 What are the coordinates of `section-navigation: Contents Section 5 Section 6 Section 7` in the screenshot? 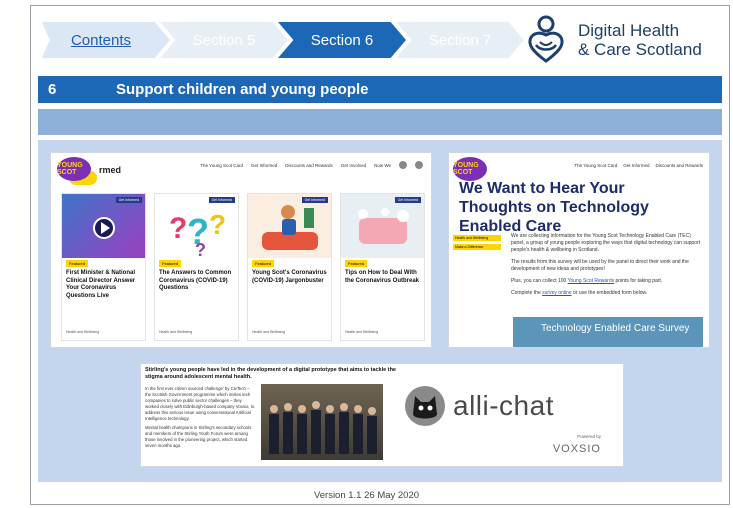 It's located at (283, 40).